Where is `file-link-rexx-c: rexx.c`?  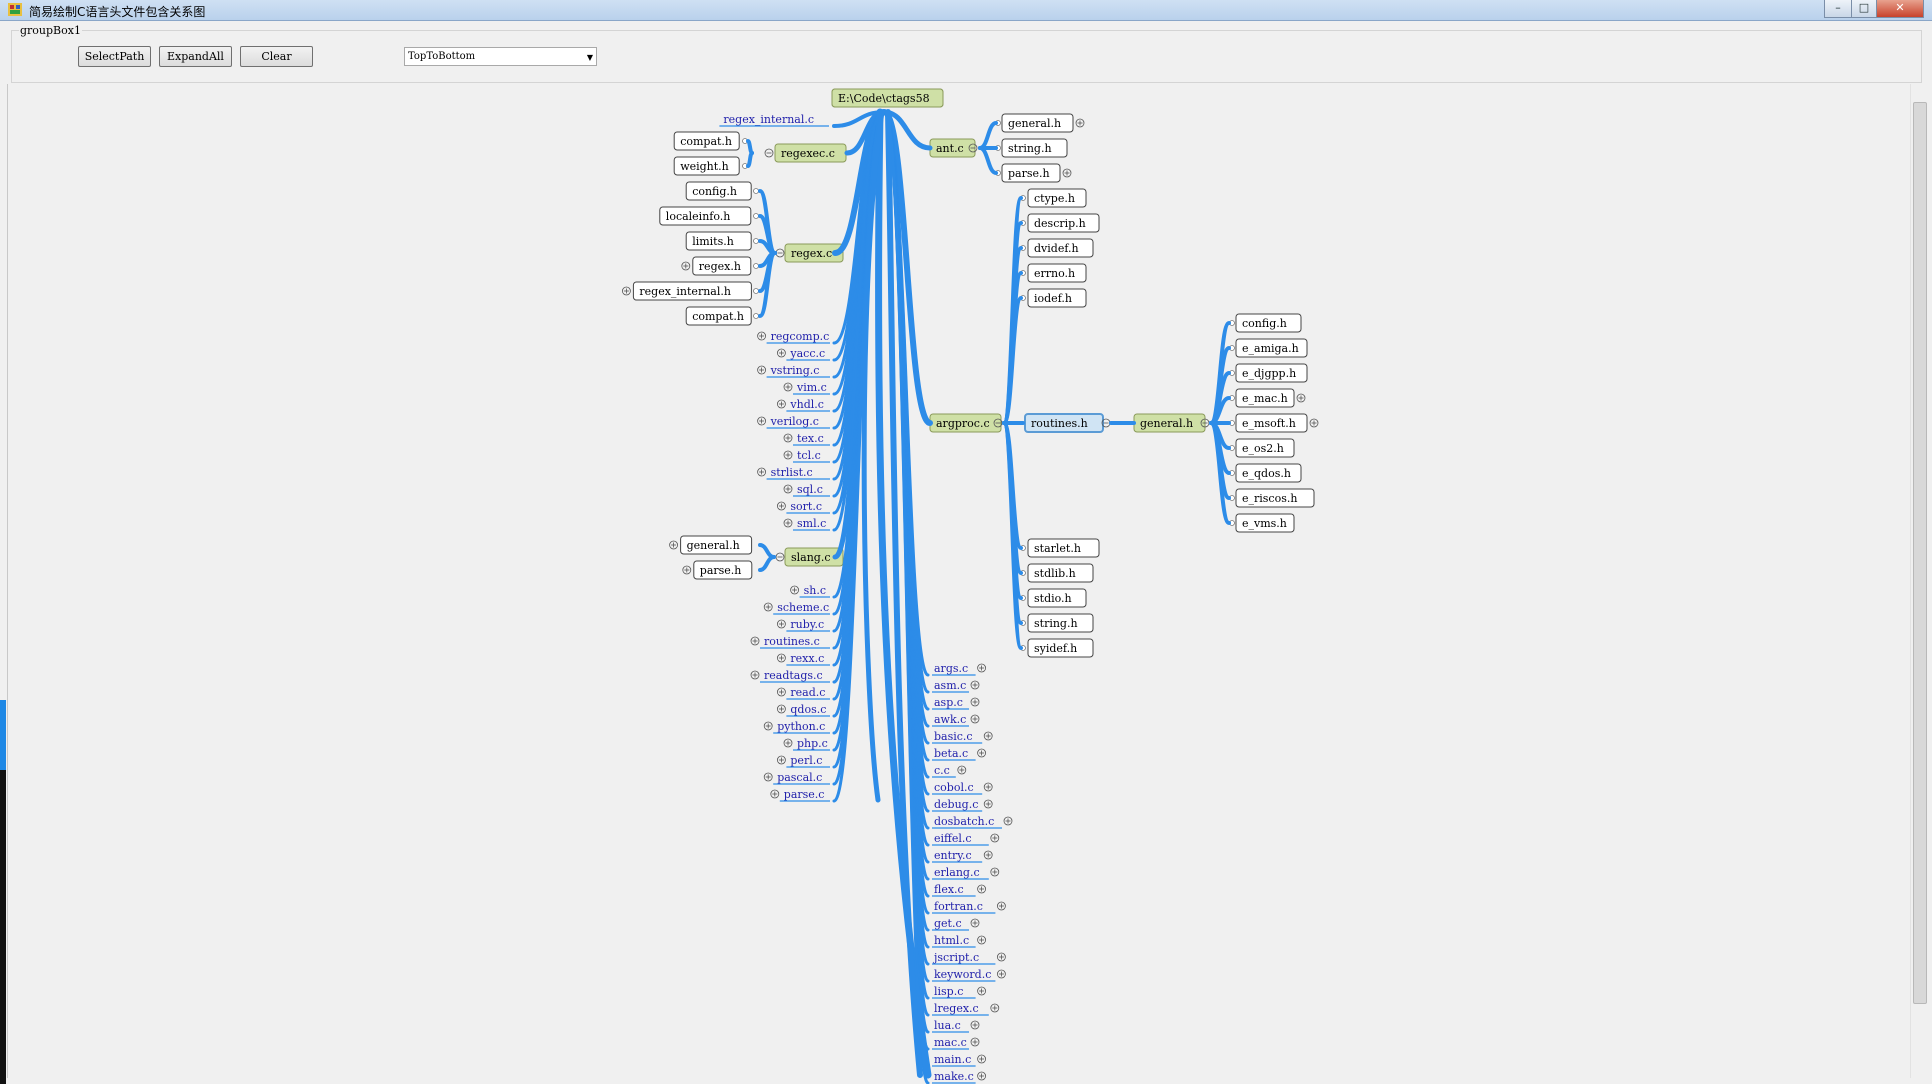
file-link-rexx-c: rexx.c is located at coordinates (808, 659).